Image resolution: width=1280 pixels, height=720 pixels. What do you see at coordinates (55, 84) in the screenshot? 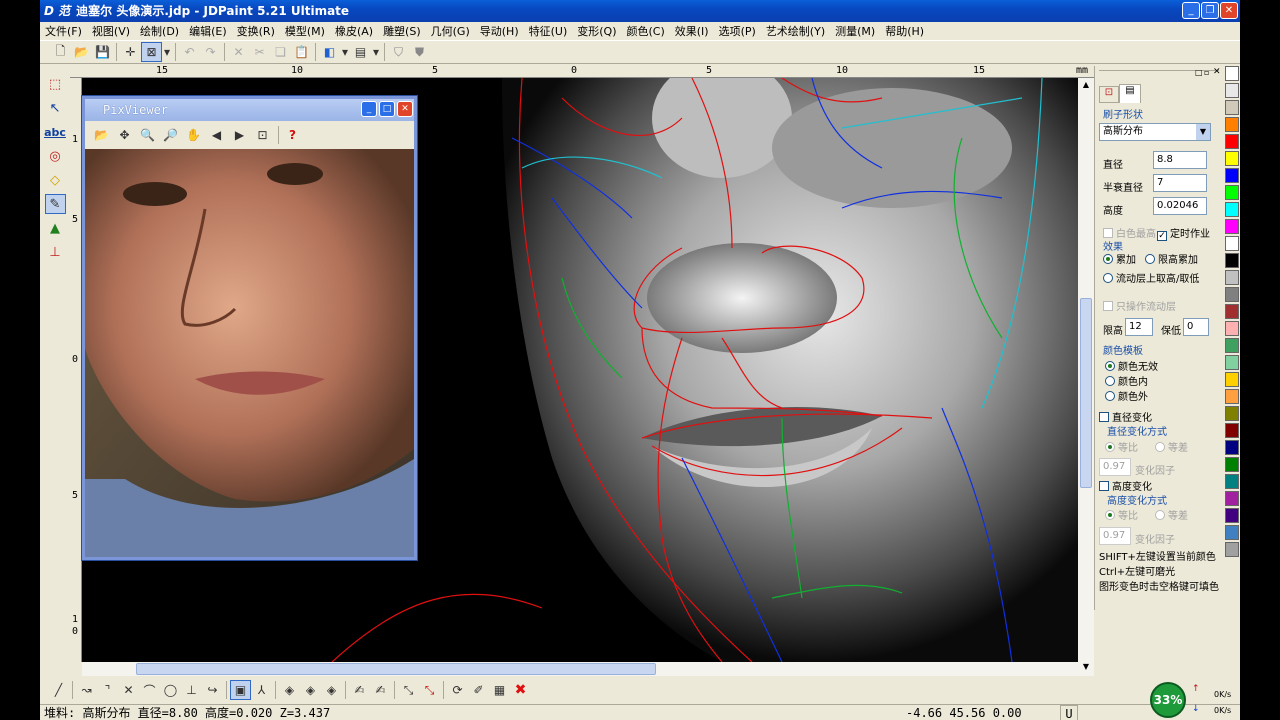
I see `rectangle-select-icon: ⬚` at bounding box center [55, 84].